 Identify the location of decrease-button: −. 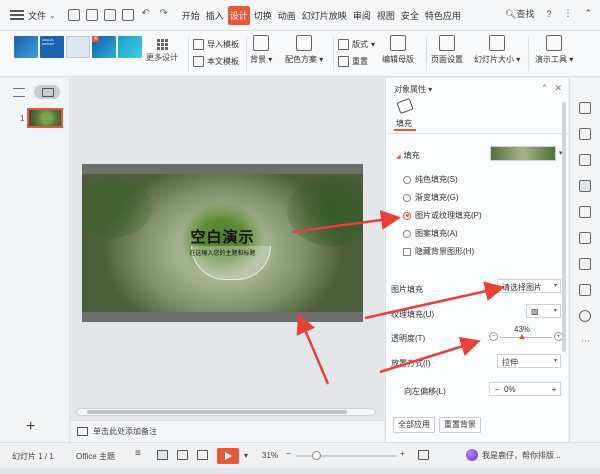
(497, 389).